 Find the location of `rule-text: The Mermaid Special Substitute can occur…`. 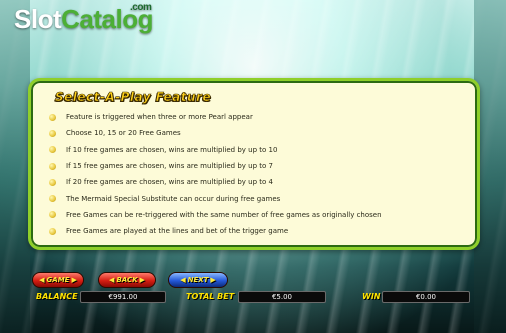

rule-text: The Mermaid Special Substitute can occur… is located at coordinates (173, 198).